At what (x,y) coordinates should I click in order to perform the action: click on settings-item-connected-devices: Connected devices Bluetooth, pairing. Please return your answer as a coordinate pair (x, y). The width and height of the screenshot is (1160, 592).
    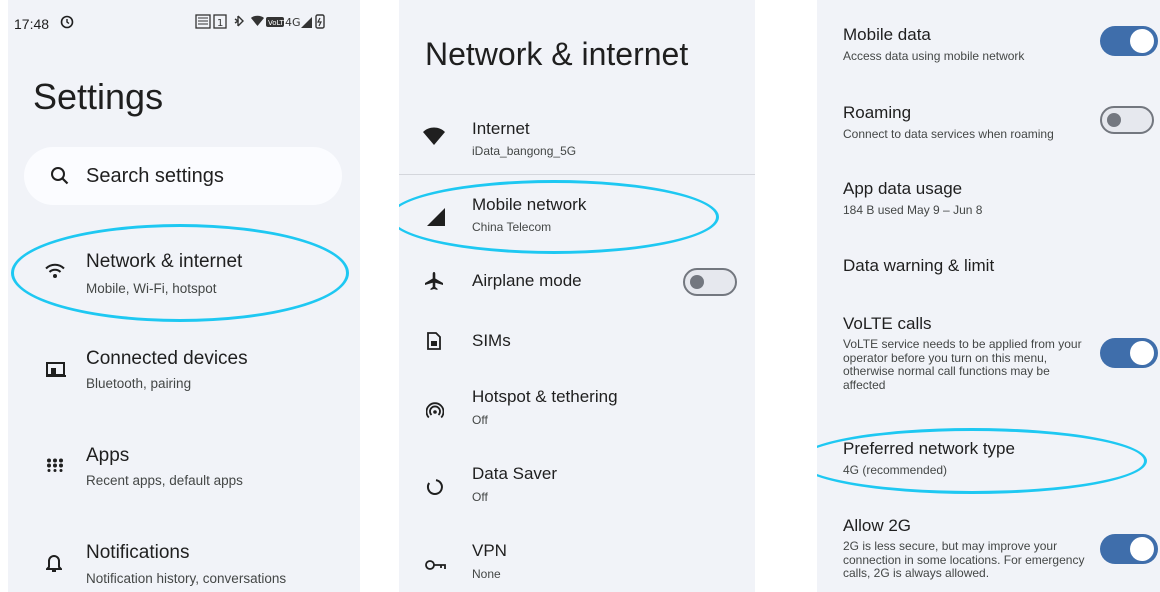
    Looking at the image, I should click on (184, 369).